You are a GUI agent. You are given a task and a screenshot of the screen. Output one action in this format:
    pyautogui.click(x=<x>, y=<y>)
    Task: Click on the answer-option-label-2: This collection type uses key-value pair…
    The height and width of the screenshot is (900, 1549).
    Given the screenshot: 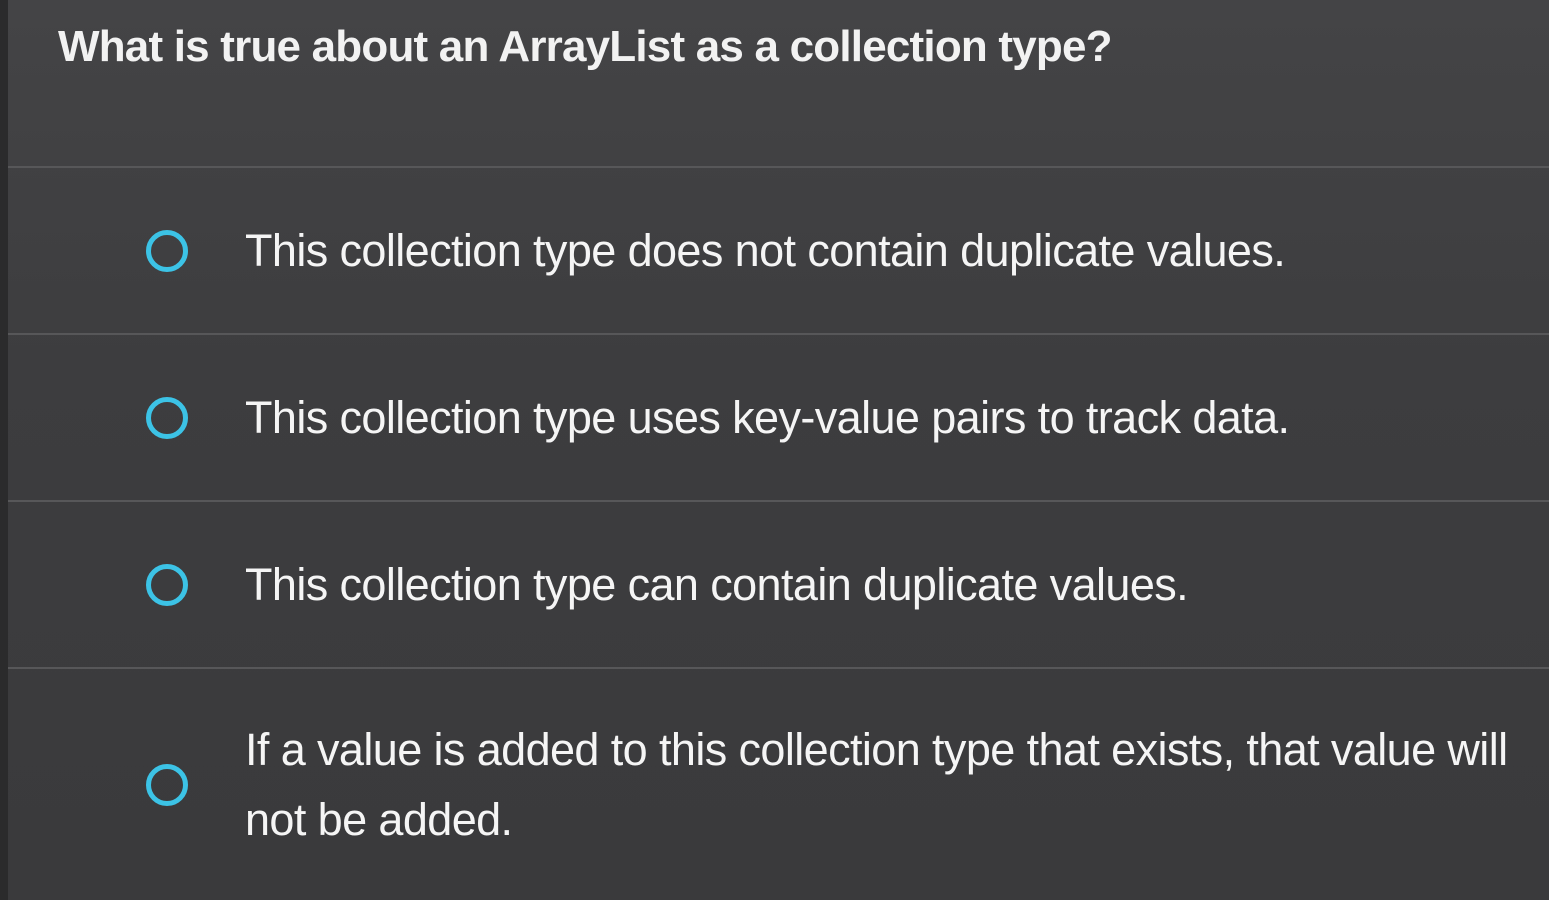 What is the action you would take?
    pyautogui.click(x=877, y=418)
    